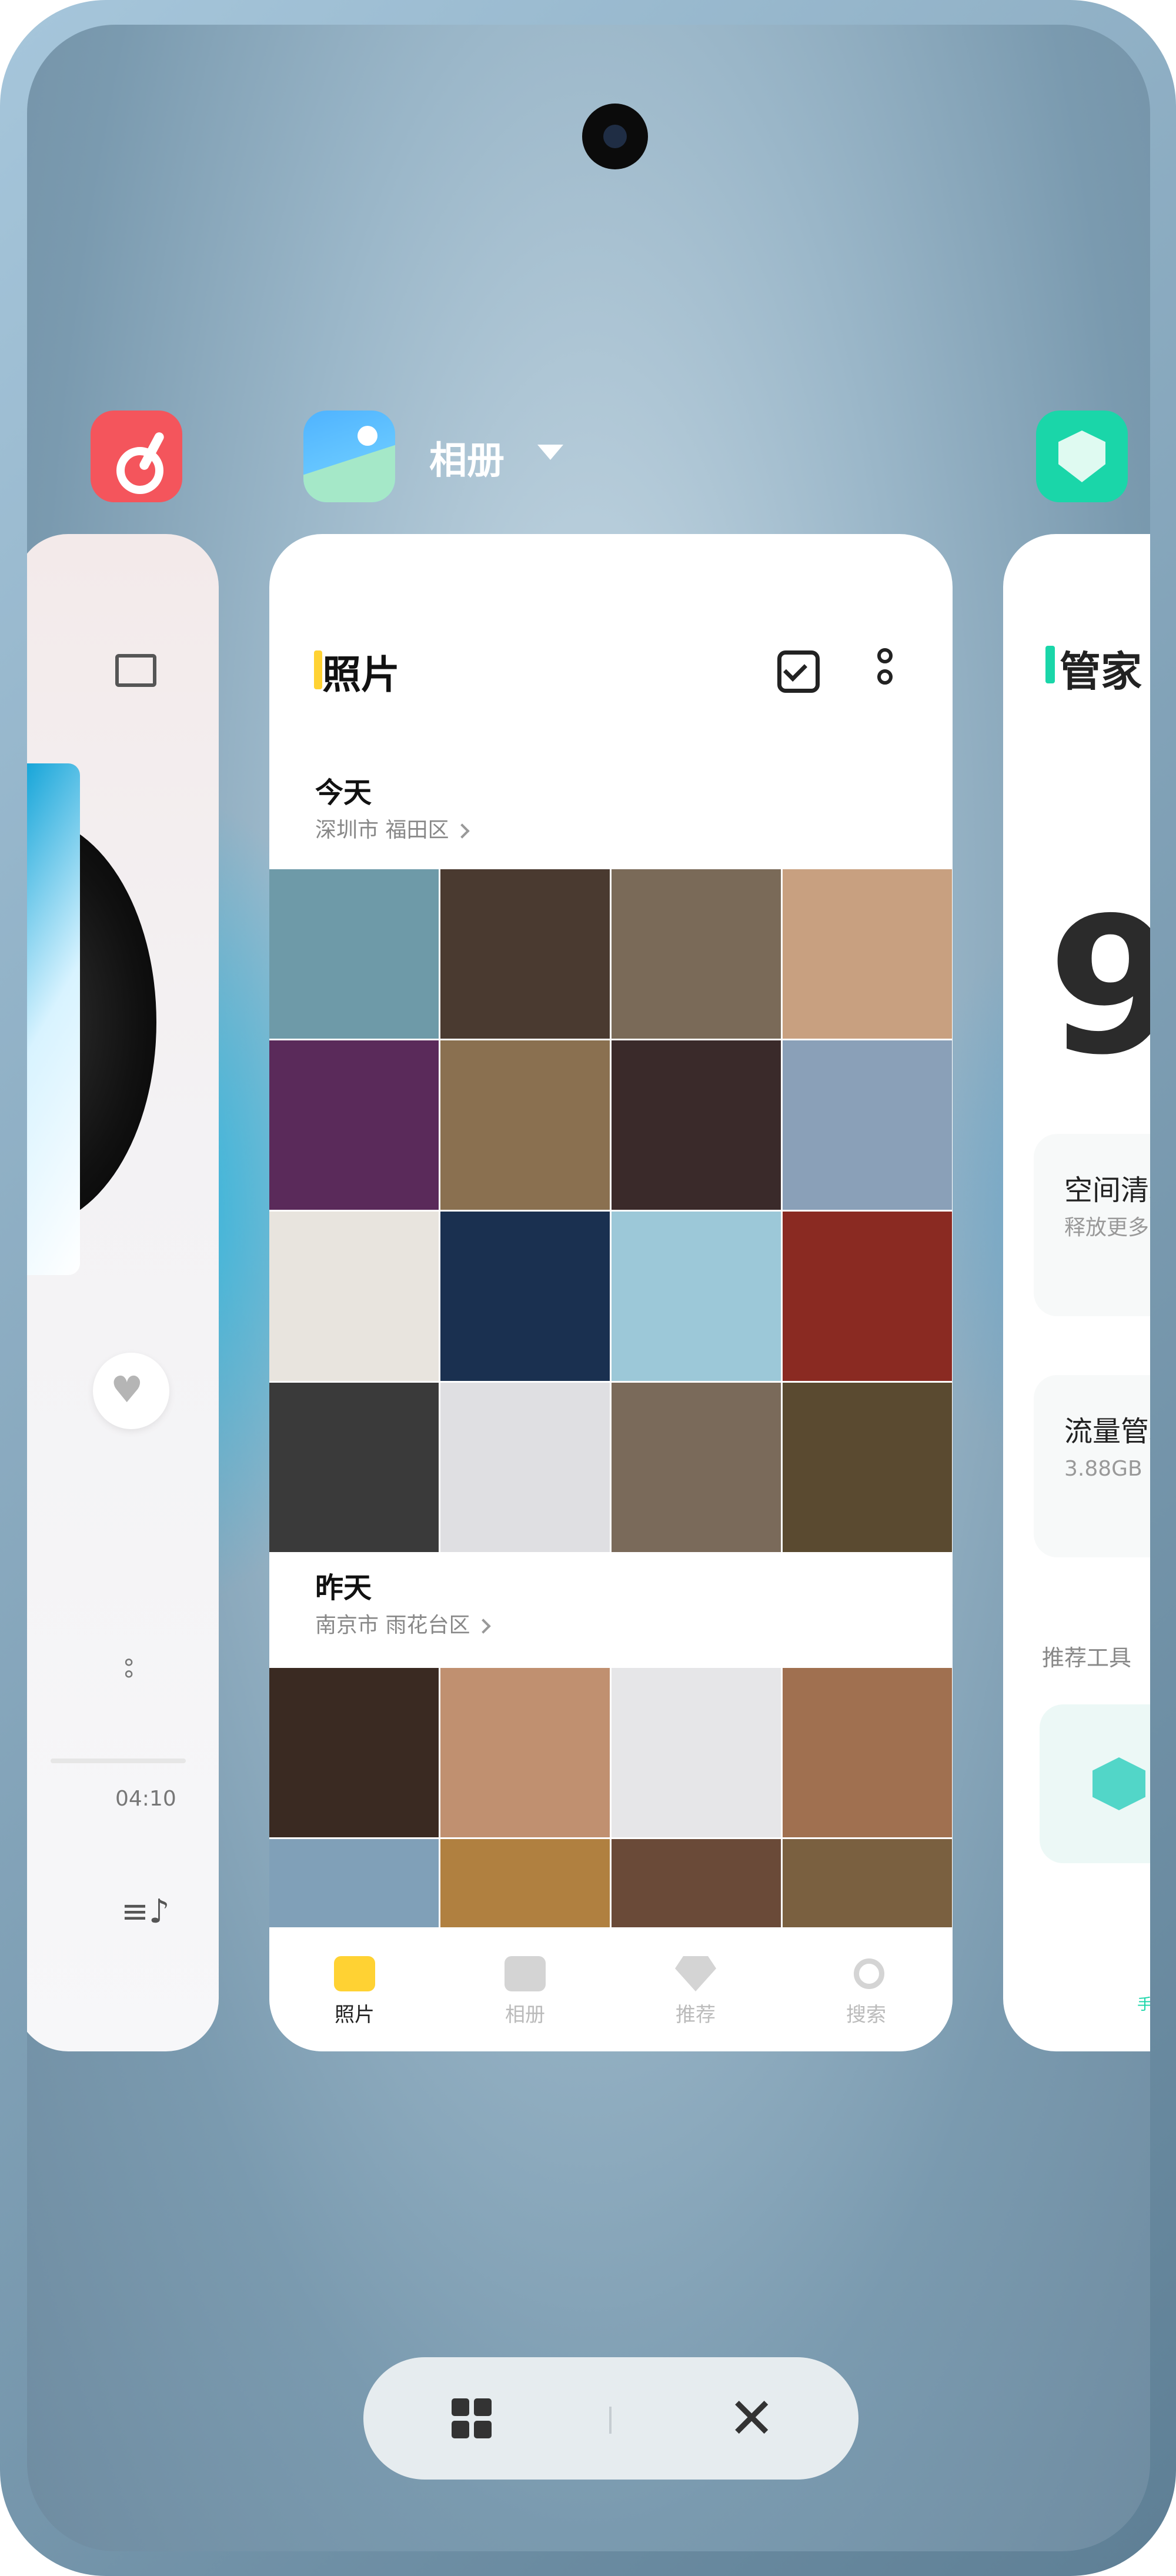 The width and height of the screenshot is (1176, 2576). Describe the element at coordinates (382, 830) in the screenshot. I see `location-text: 深圳市 福田区` at that location.